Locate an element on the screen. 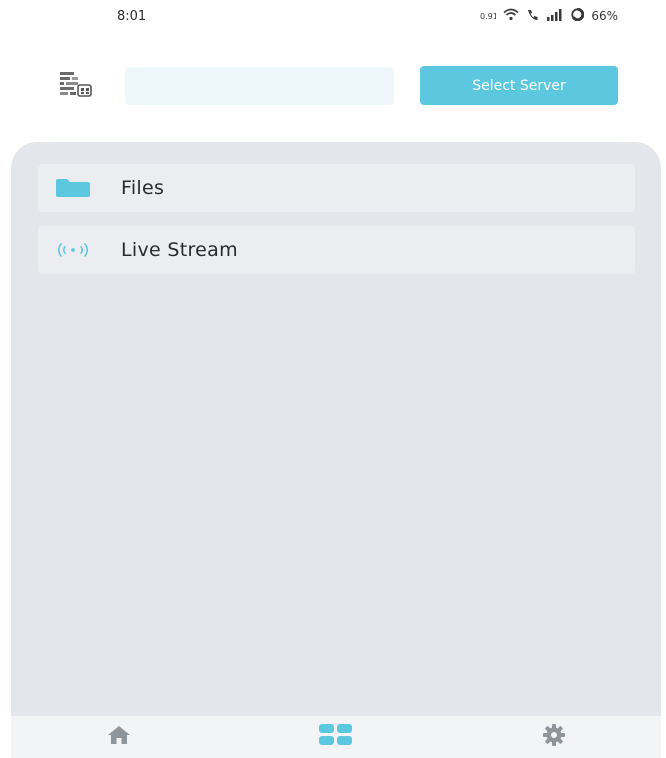 This screenshot has height=758, width=666. battery-icon is located at coordinates (578, 15).